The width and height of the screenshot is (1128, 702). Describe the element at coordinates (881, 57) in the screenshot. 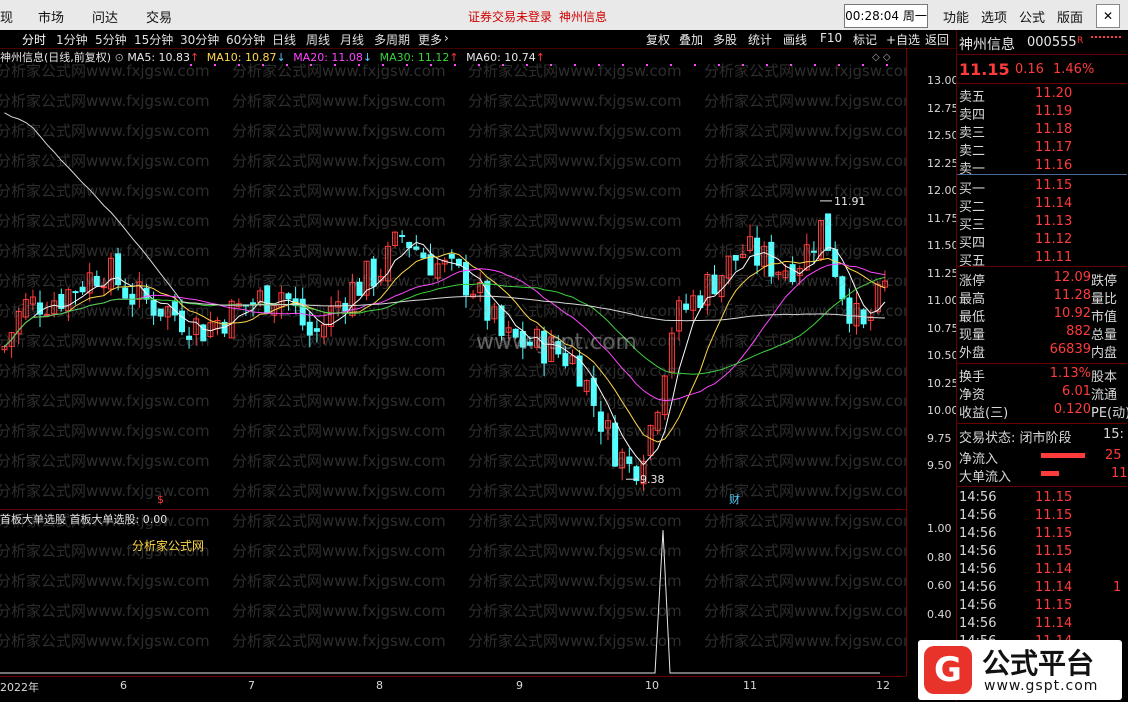

I see `diamond-icon: ◇ ◇` at that location.